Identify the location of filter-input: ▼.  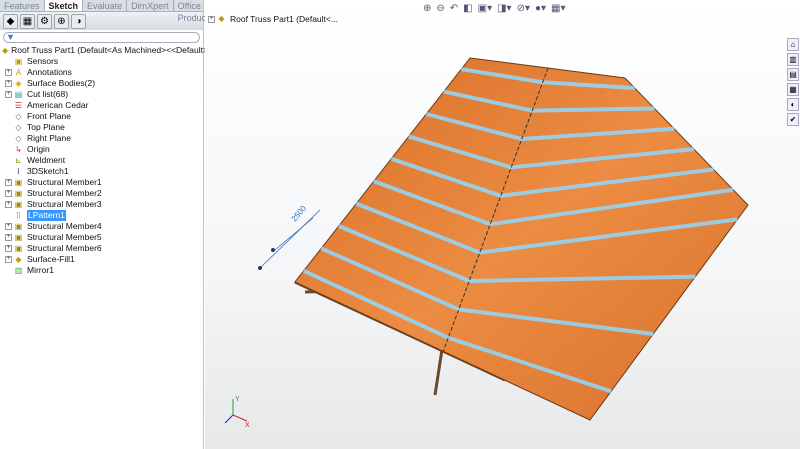
(101, 37).